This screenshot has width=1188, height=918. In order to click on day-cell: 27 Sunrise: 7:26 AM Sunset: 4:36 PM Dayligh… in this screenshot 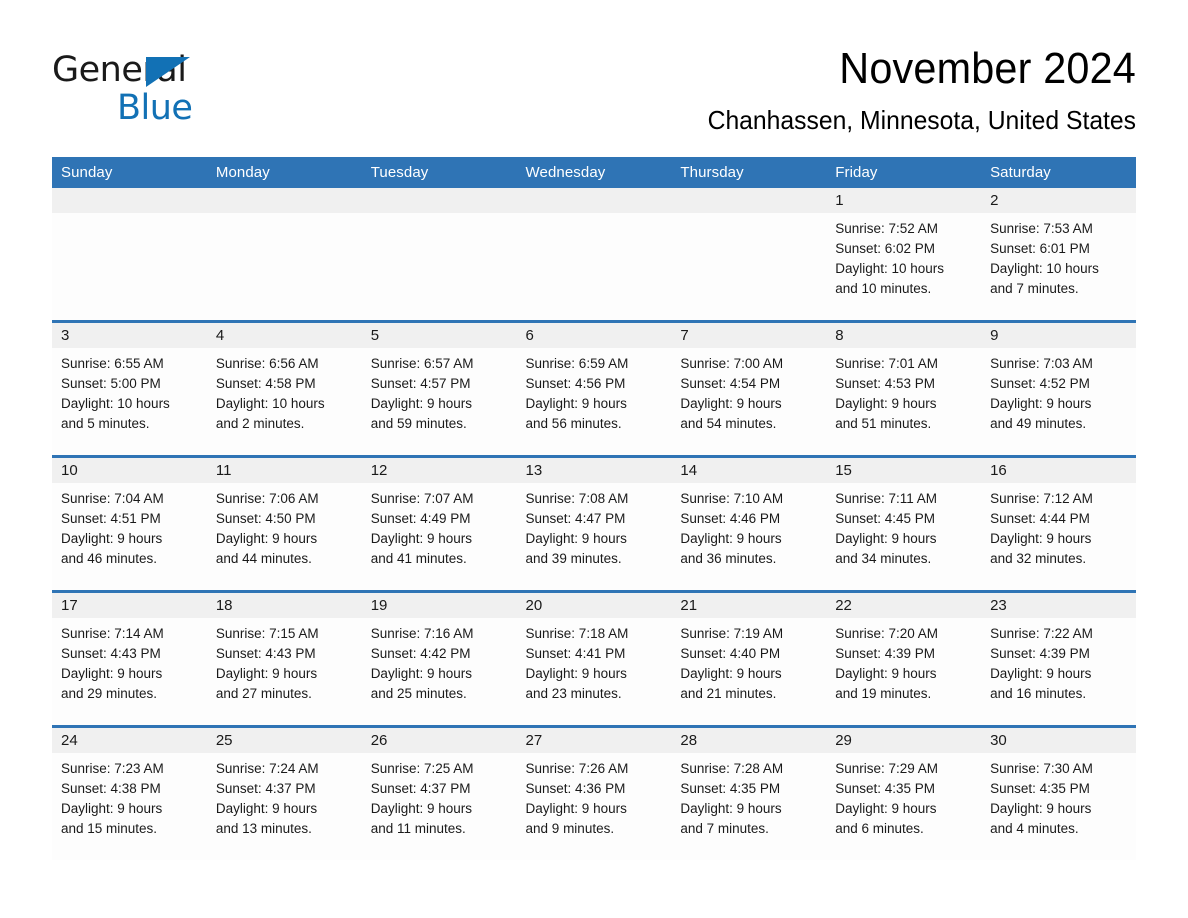, I will do `click(594, 792)`.